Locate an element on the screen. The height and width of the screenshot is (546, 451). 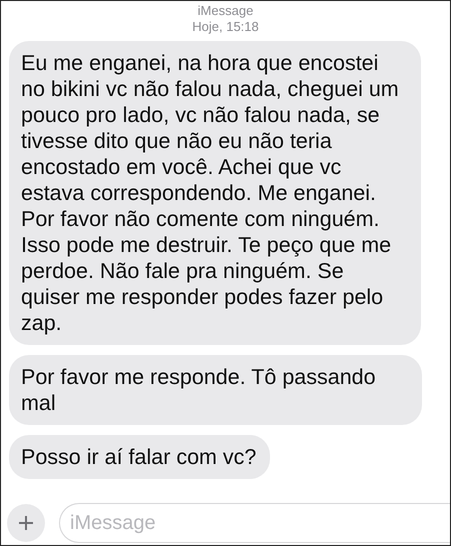
message-bubble: Posso ir aí falar com vc? is located at coordinates (139, 457).